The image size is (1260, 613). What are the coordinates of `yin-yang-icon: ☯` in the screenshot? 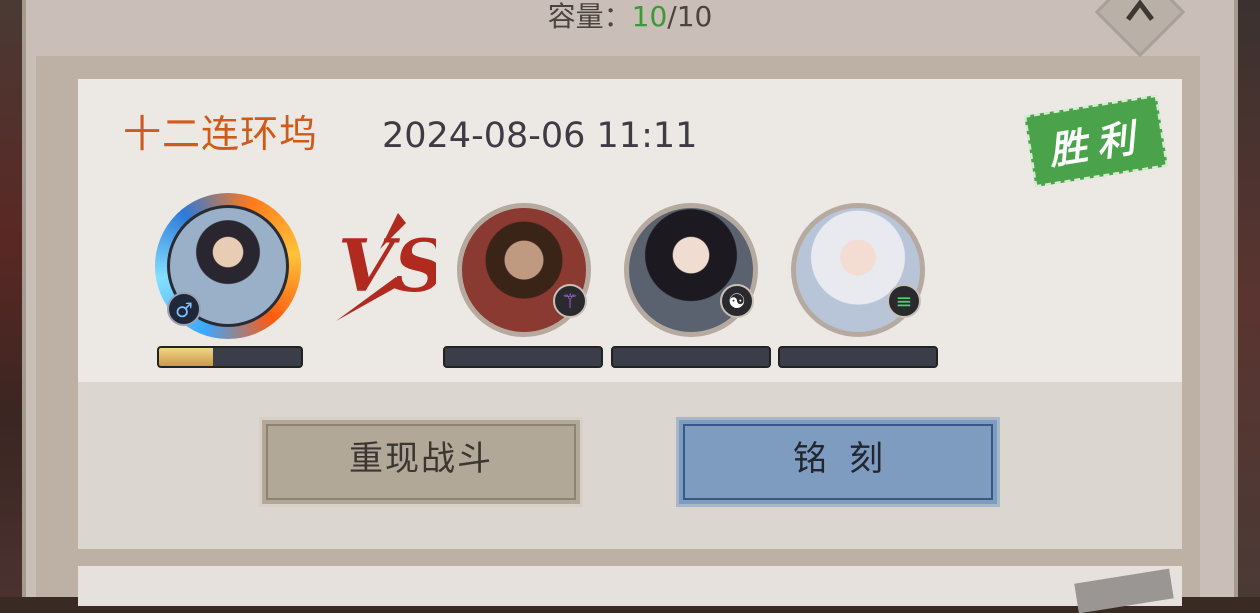 It's located at (737, 301).